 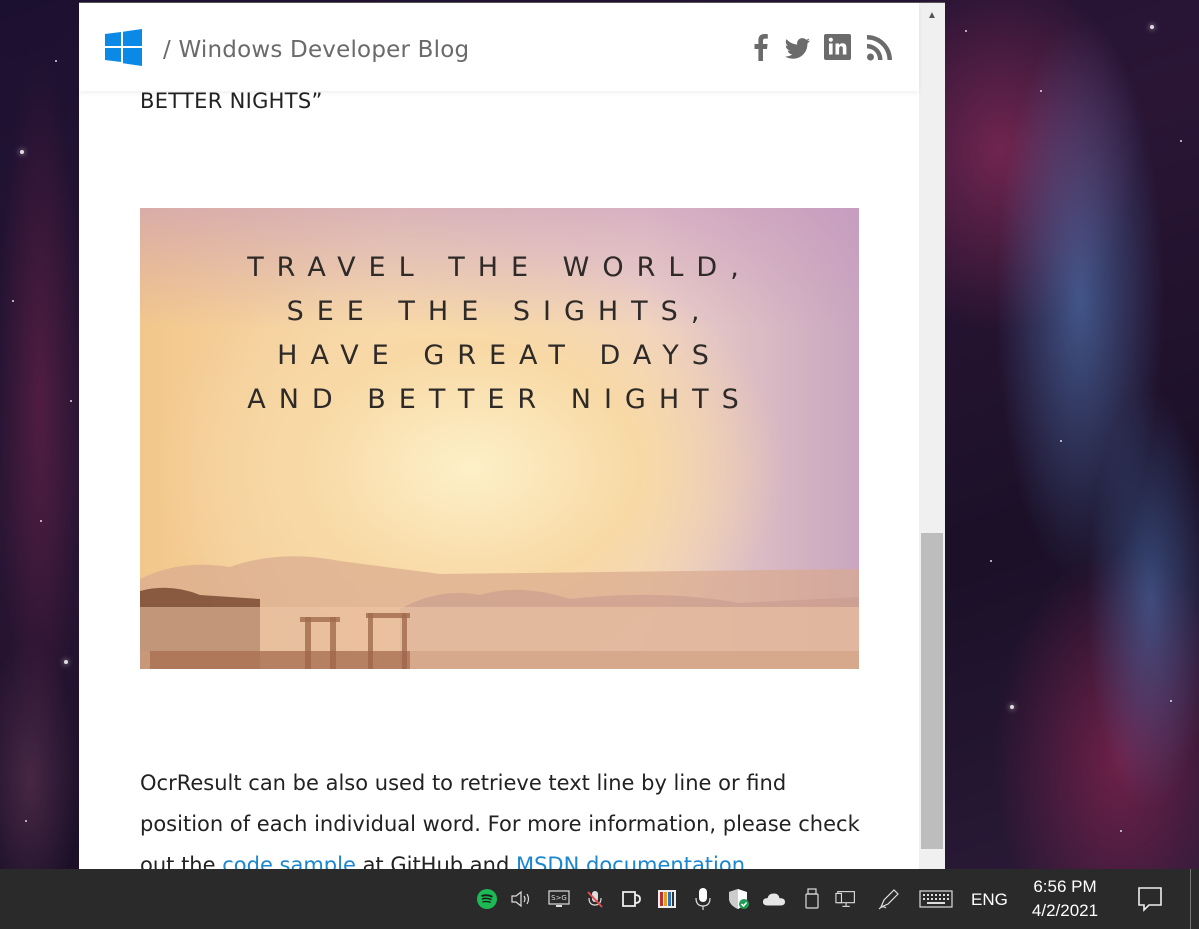 What do you see at coordinates (487, 899) in the screenshot?
I see `spotify-icon` at bounding box center [487, 899].